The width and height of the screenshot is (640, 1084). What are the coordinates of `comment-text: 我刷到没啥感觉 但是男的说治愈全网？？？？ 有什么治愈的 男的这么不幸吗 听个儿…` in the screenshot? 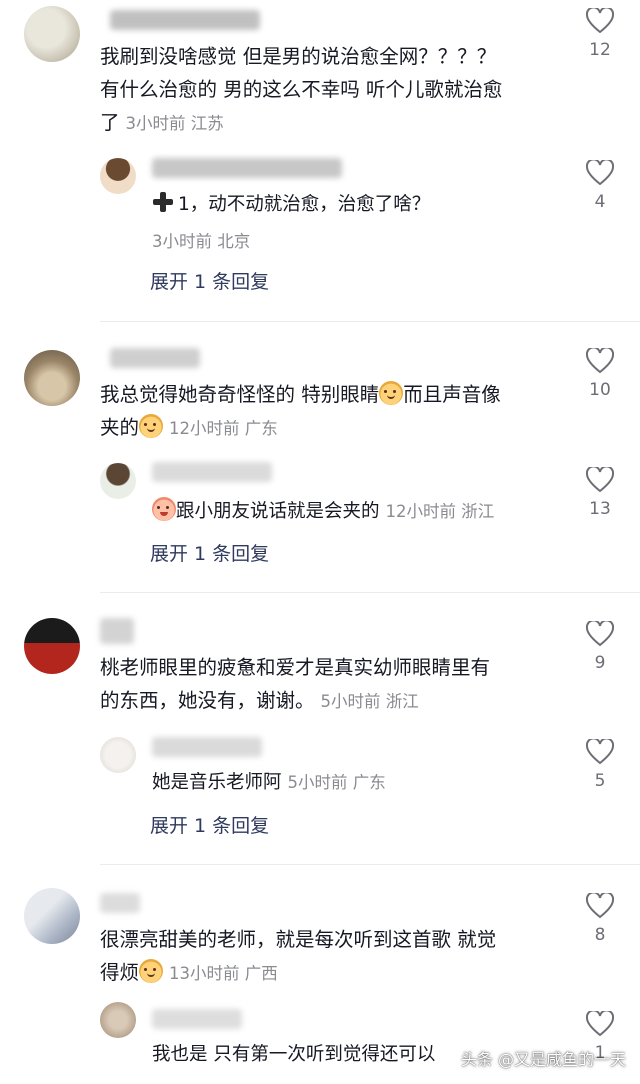 It's located at (301, 89).